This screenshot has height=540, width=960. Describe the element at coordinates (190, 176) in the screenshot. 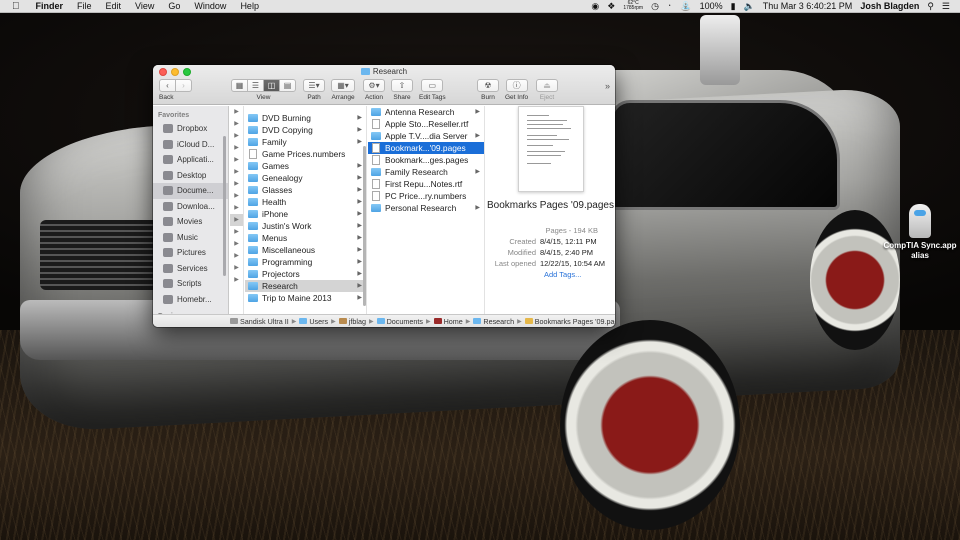

I see `sidebar-item-desktop: Desktop` at that location.